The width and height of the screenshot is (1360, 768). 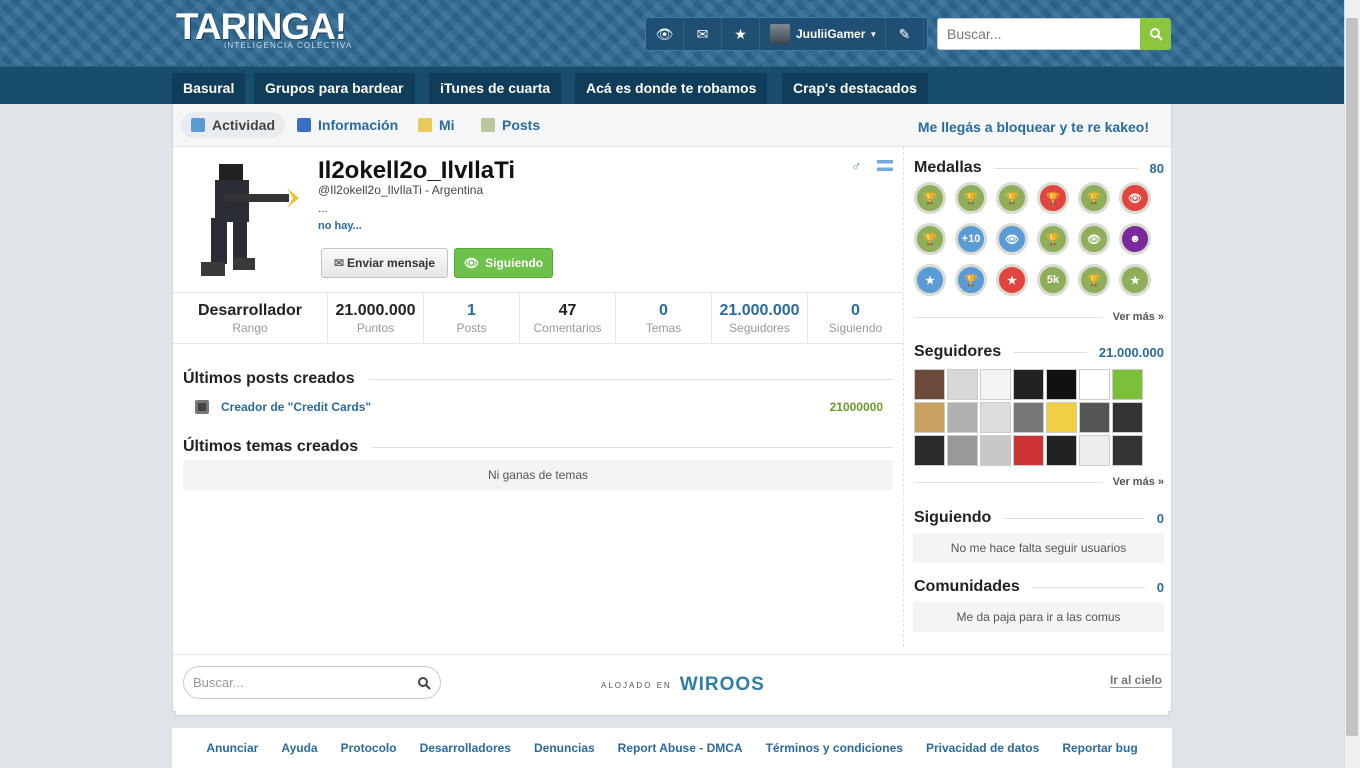 I want to click on avatar, so click(x=780, y=34).